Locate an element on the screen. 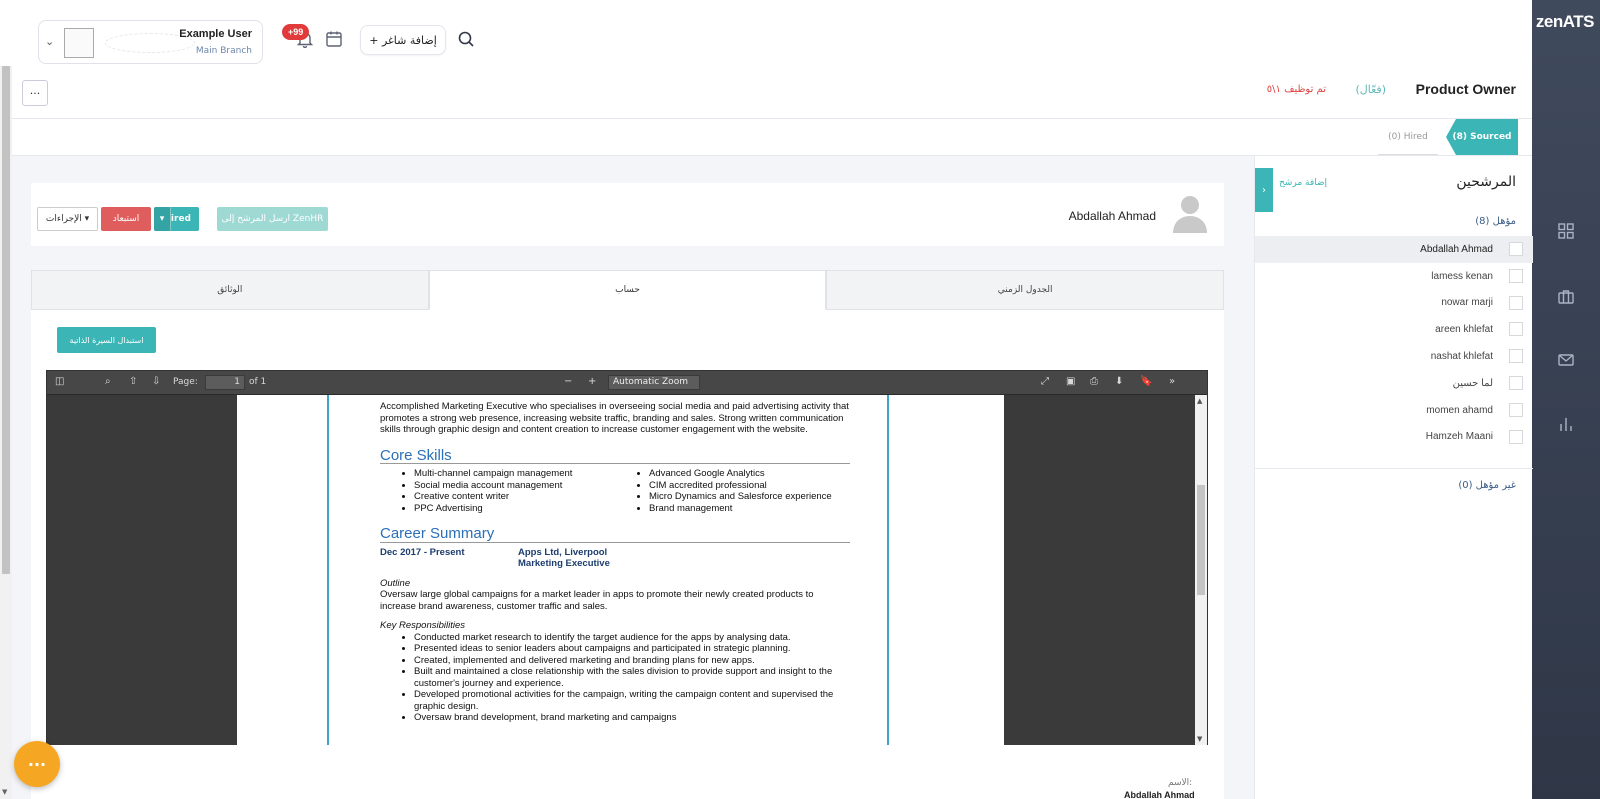  cv-career-heading: Career Summary is located at coordinates (615, 534).